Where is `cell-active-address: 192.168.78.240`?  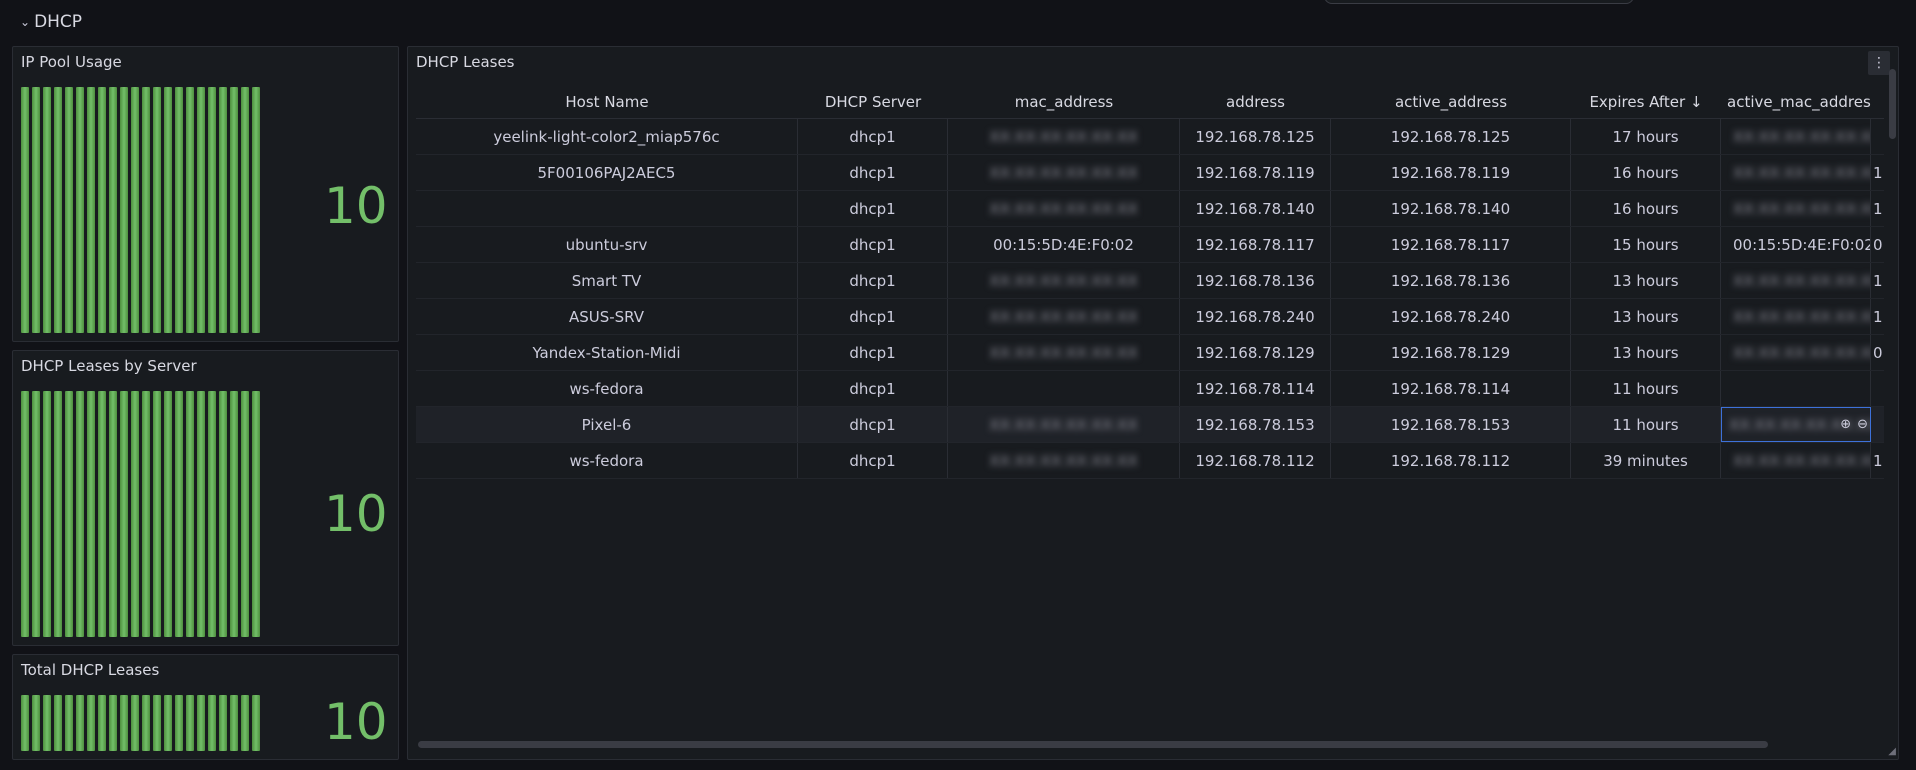 cell-active-address: 192.168.78.240 is located at coordinates (1451, 316).